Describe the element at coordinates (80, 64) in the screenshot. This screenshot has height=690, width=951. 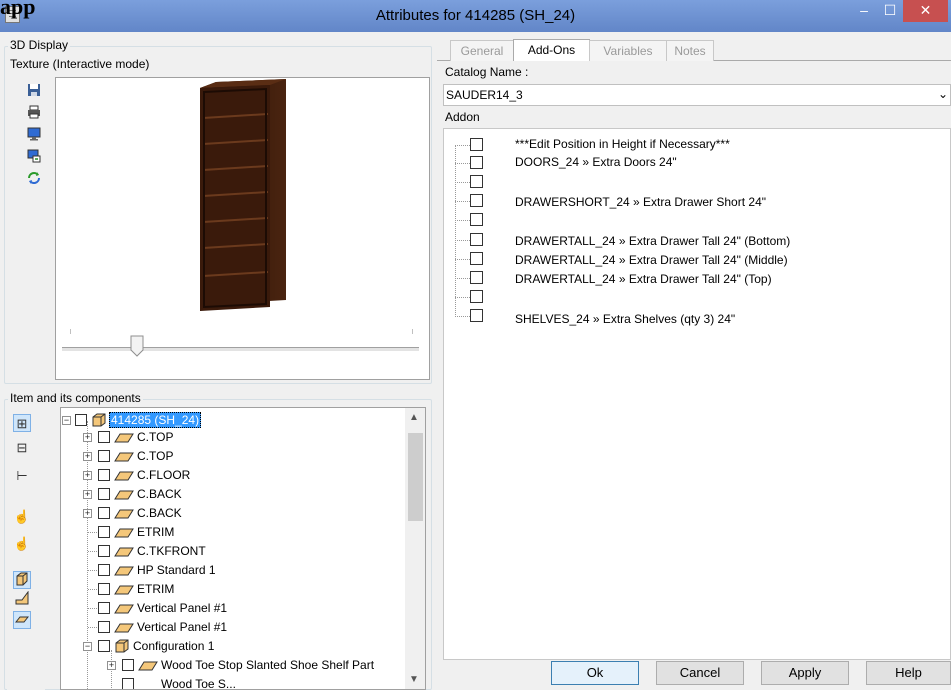
I see `texture-mode-label: Texture (Interactive mode)` at that location.